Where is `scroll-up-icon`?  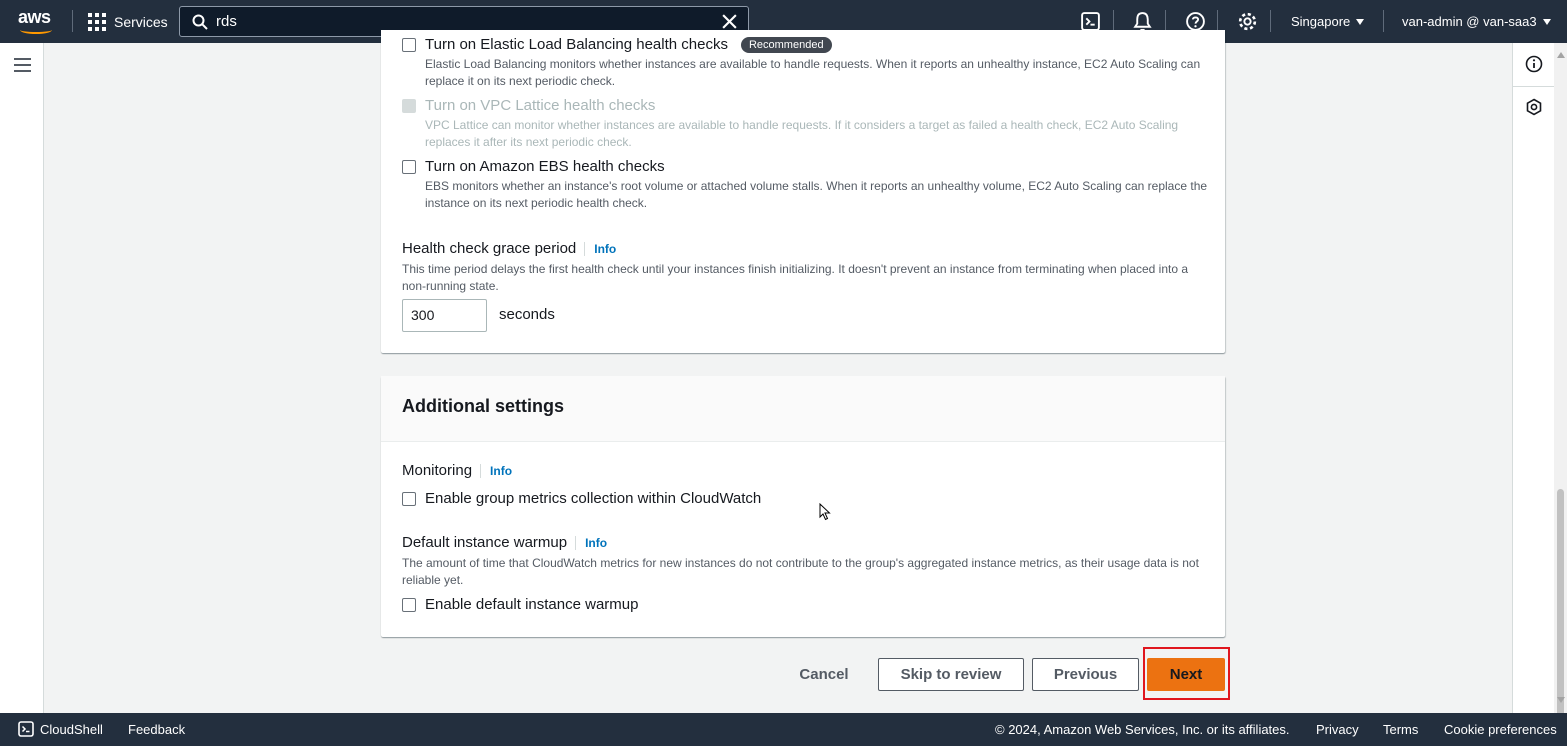 scroll-up-icon is located at coordinates (1561, 55).